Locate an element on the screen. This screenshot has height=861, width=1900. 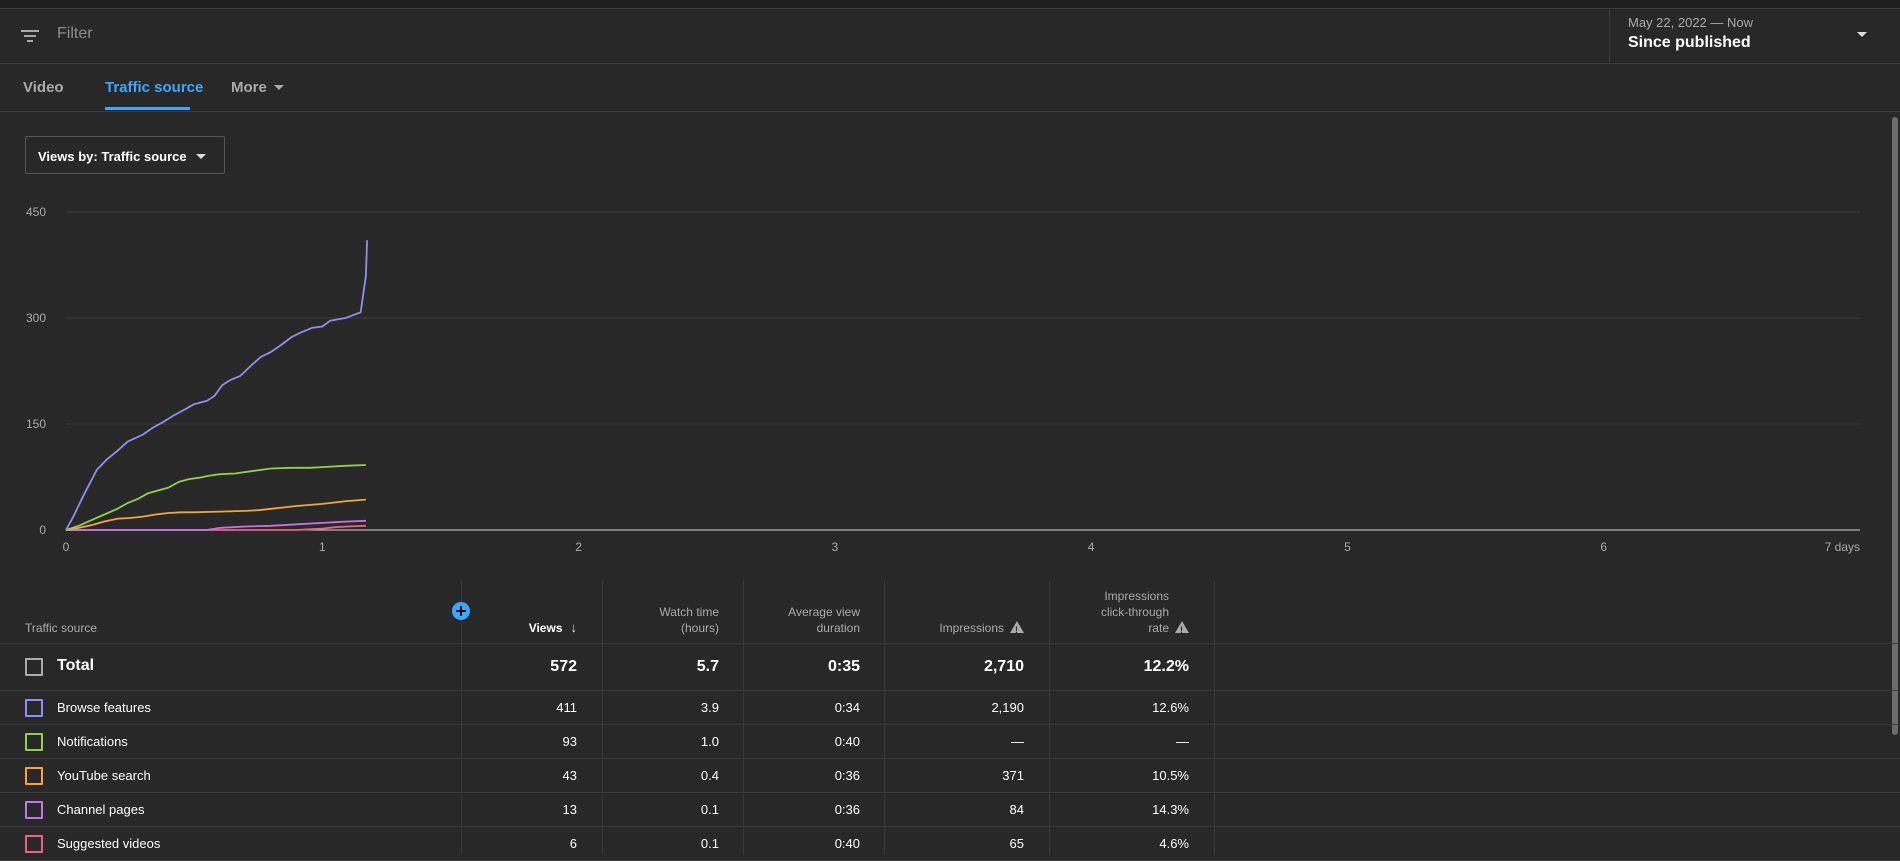
y-tick-label: 150 is located at coordinates (36, 424).